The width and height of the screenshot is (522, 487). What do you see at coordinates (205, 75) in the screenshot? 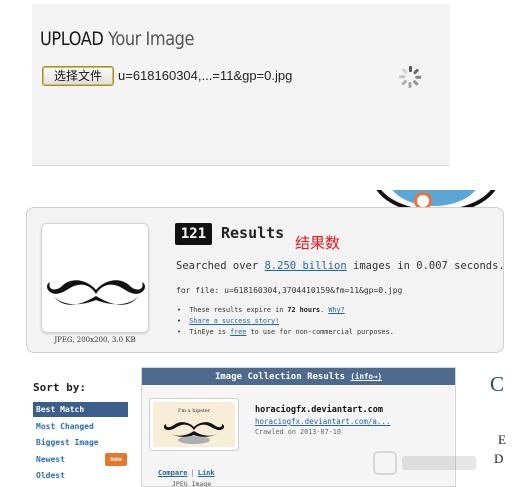
I see `selected-file-name: u=618160304,...=11&gp=0.jpg` at bounding box center [205, 75].